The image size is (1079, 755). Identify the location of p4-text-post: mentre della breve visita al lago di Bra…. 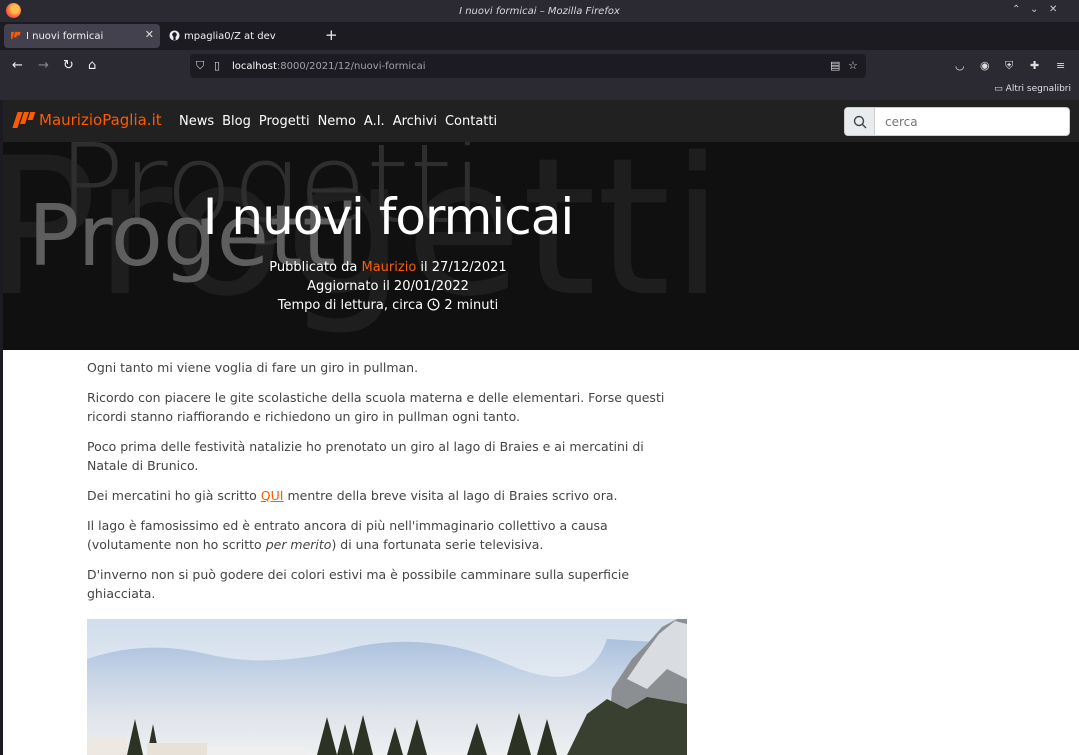
(452, 495).